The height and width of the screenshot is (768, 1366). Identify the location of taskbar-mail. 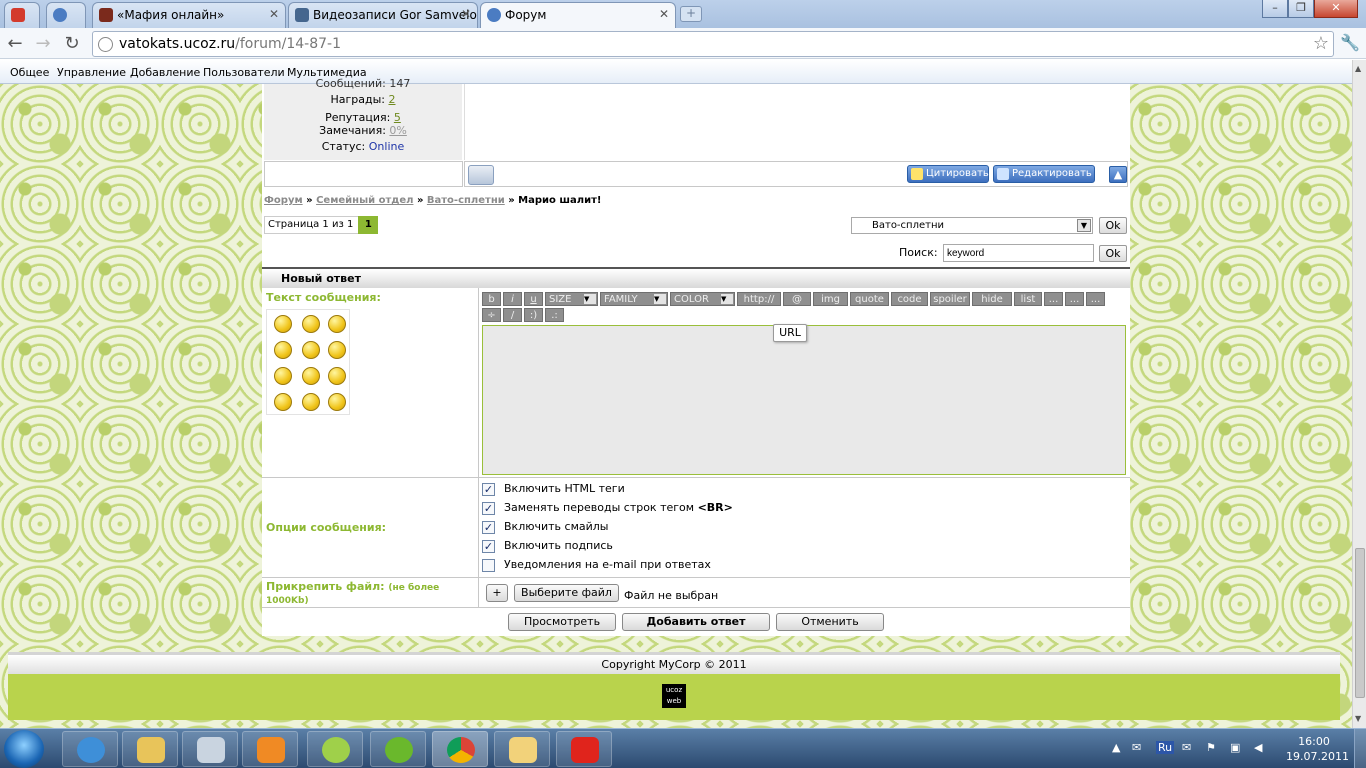
(522, 749).